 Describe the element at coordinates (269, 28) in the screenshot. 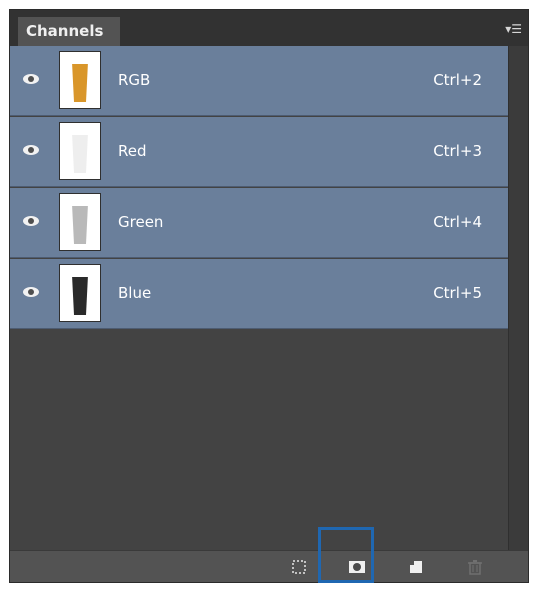

I see `panel-tab-bar: Channels ▾☰` at that location.